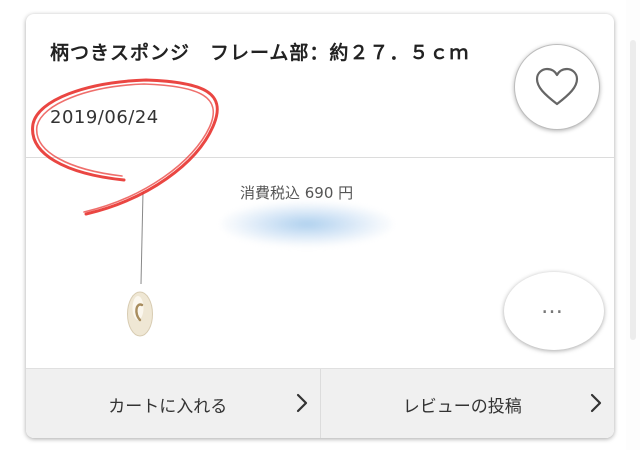 This screenshot has width=640, height=450. What do you see at coordinates (633, 190) in the screenshot?
I see `scrollbar-thumb` at bounding box center [633, 190].